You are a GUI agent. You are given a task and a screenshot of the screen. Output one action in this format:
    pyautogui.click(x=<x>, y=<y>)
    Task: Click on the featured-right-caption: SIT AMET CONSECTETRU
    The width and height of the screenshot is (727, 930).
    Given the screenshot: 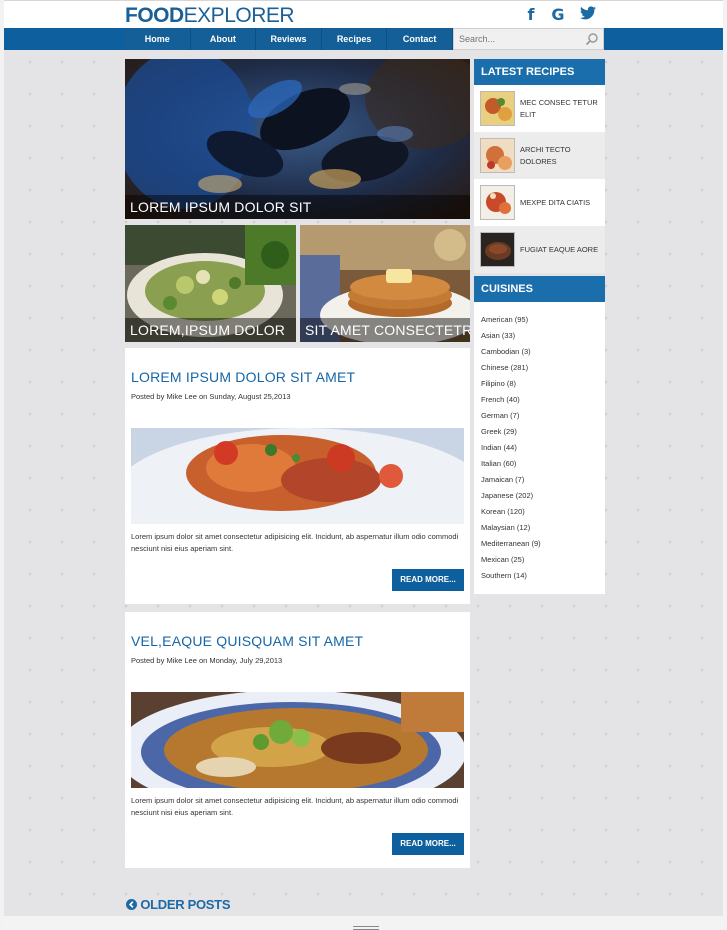 What is the action you would take?
    pyautogui.click(x=385, y=330)
    